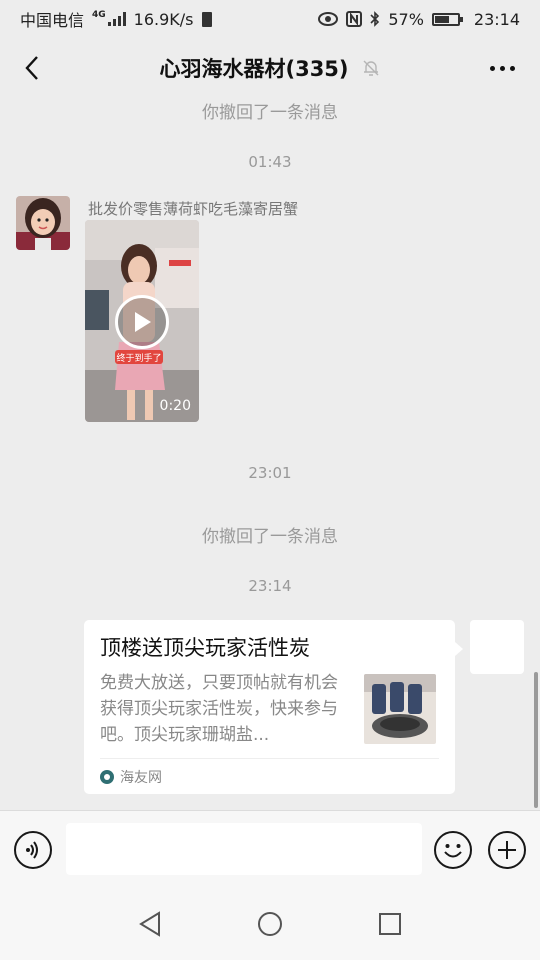 Image resolution: width=540 pixels, height=960 pixels. Describe the element at coordinates (107, 776) in the screenshot. I see `source-logo-icon` at that location.